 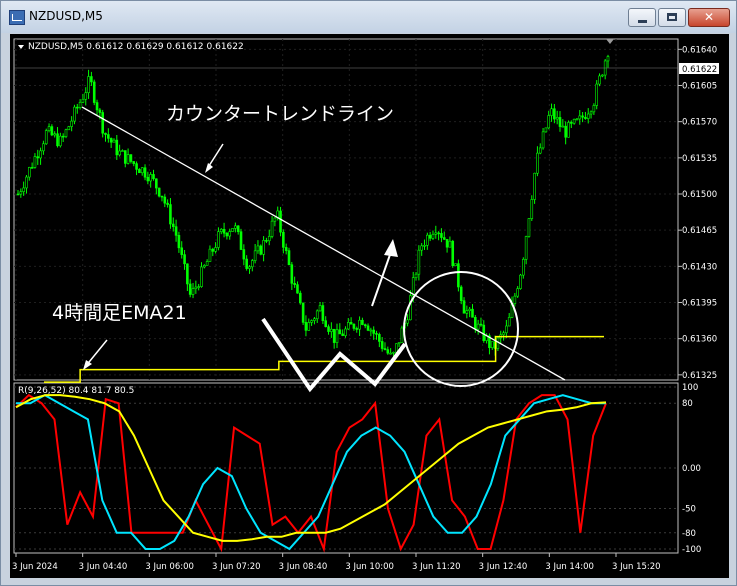 I want to click on indicator-axis: 100 80 0.00 -50 -80 -100, so click(x=691, y=469).